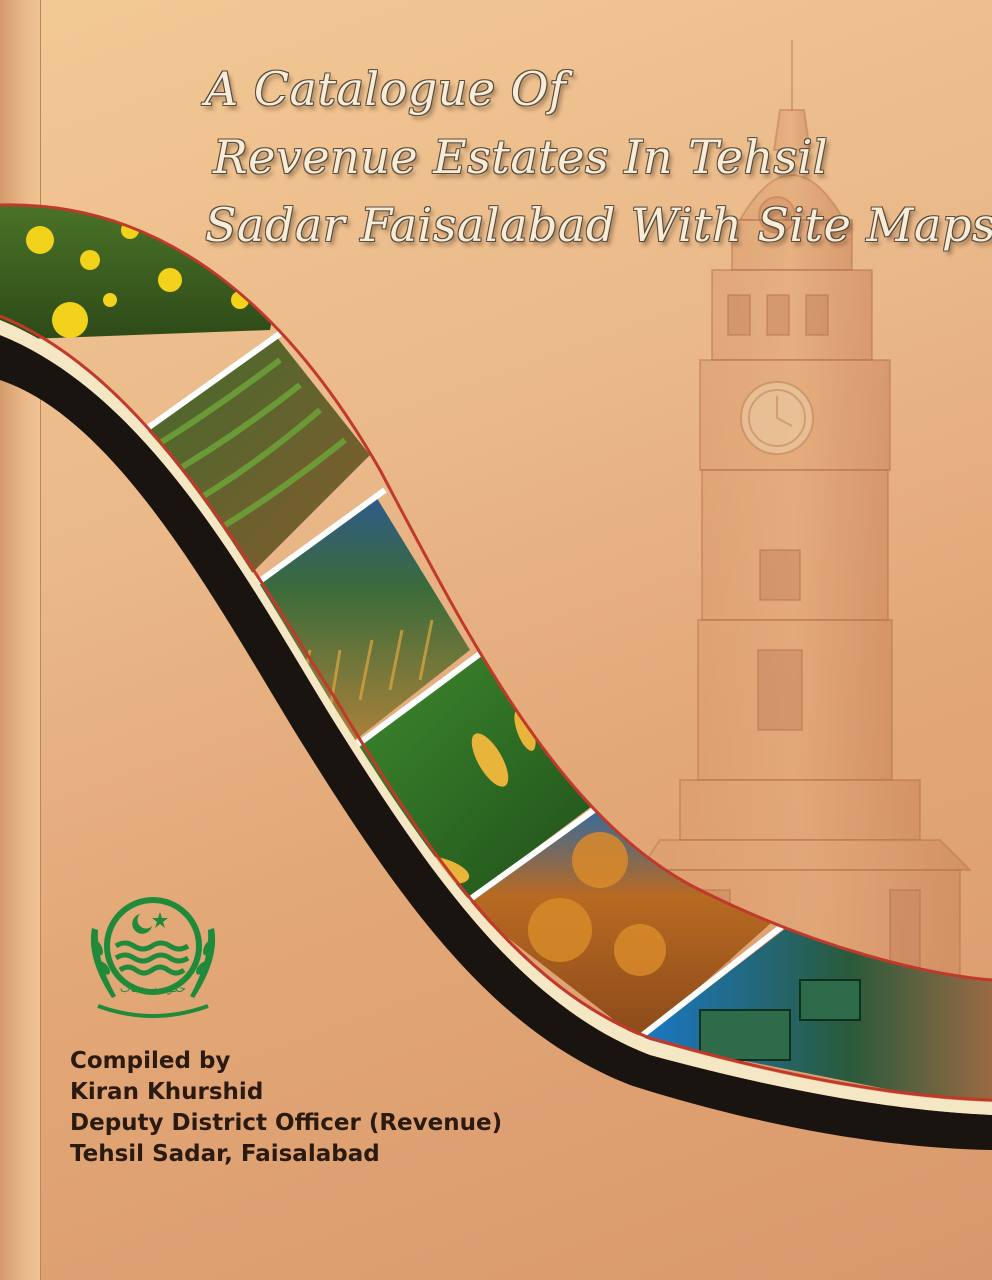 This screenshot has width=992, height=1280. I want to click on emblem-caption: حکومت پنجاب, so click(153, 988).